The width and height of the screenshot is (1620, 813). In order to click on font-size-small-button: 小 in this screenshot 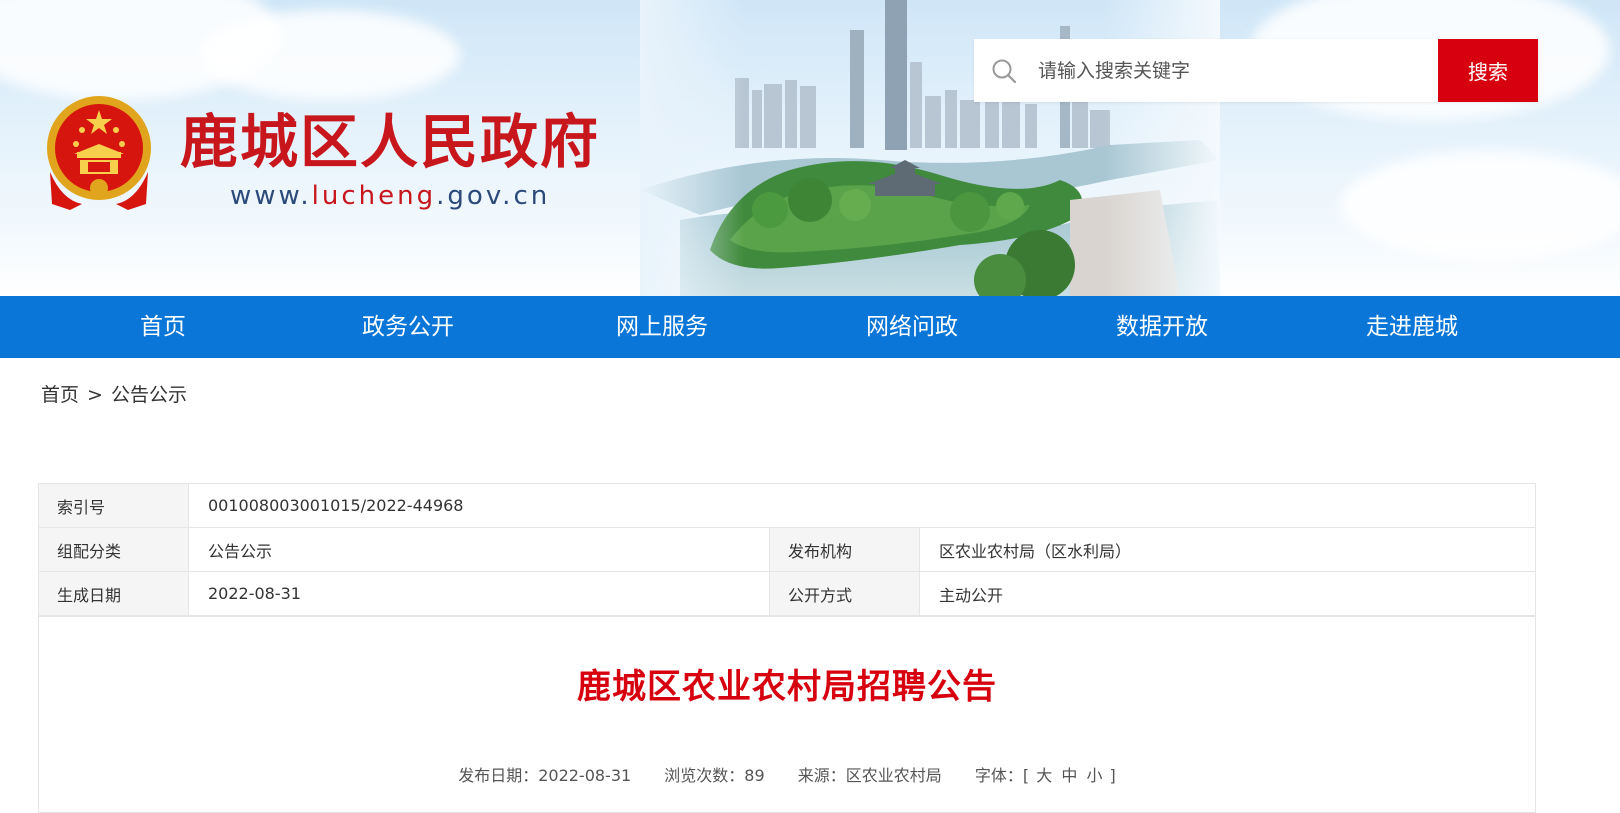, I will do `click(1094, 775)`.